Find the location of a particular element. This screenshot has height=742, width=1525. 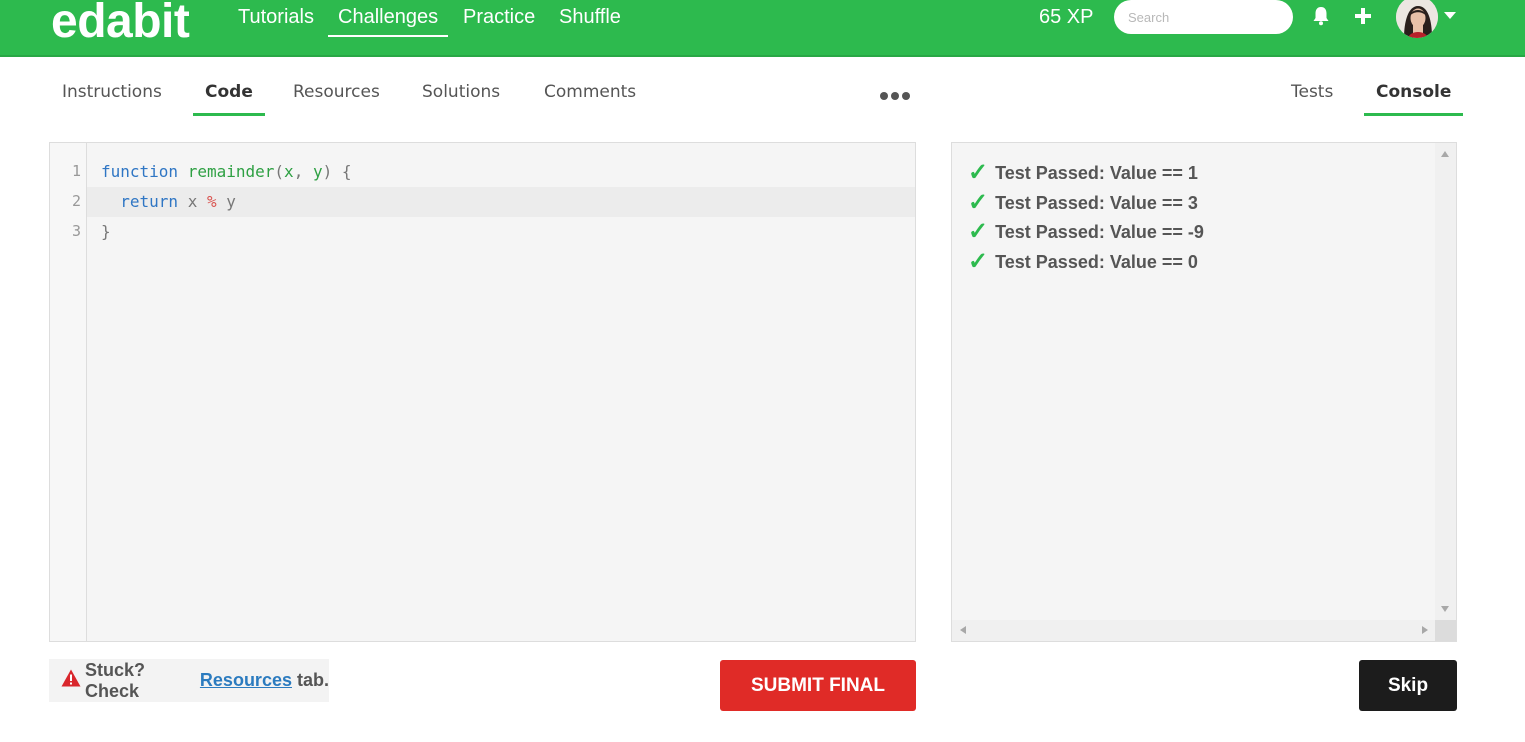

code-operator: % is located at coordinates (211, 201).